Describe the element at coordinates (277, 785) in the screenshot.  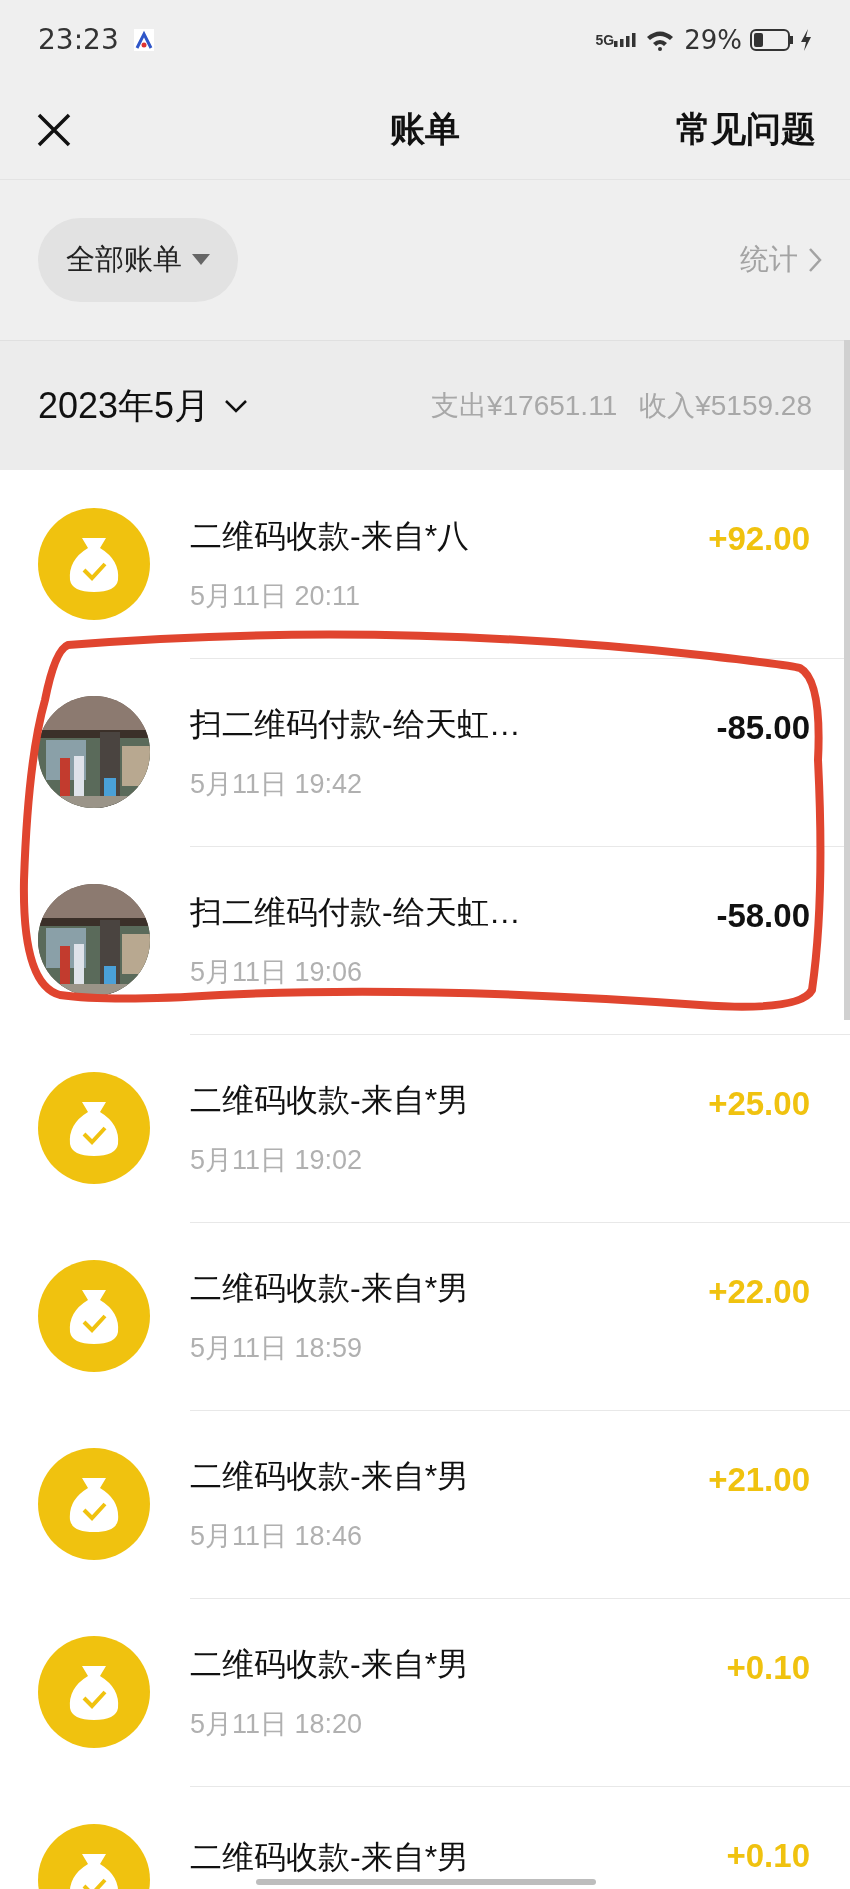
I see `transaction-time: 5月11日 19:42` at that location.